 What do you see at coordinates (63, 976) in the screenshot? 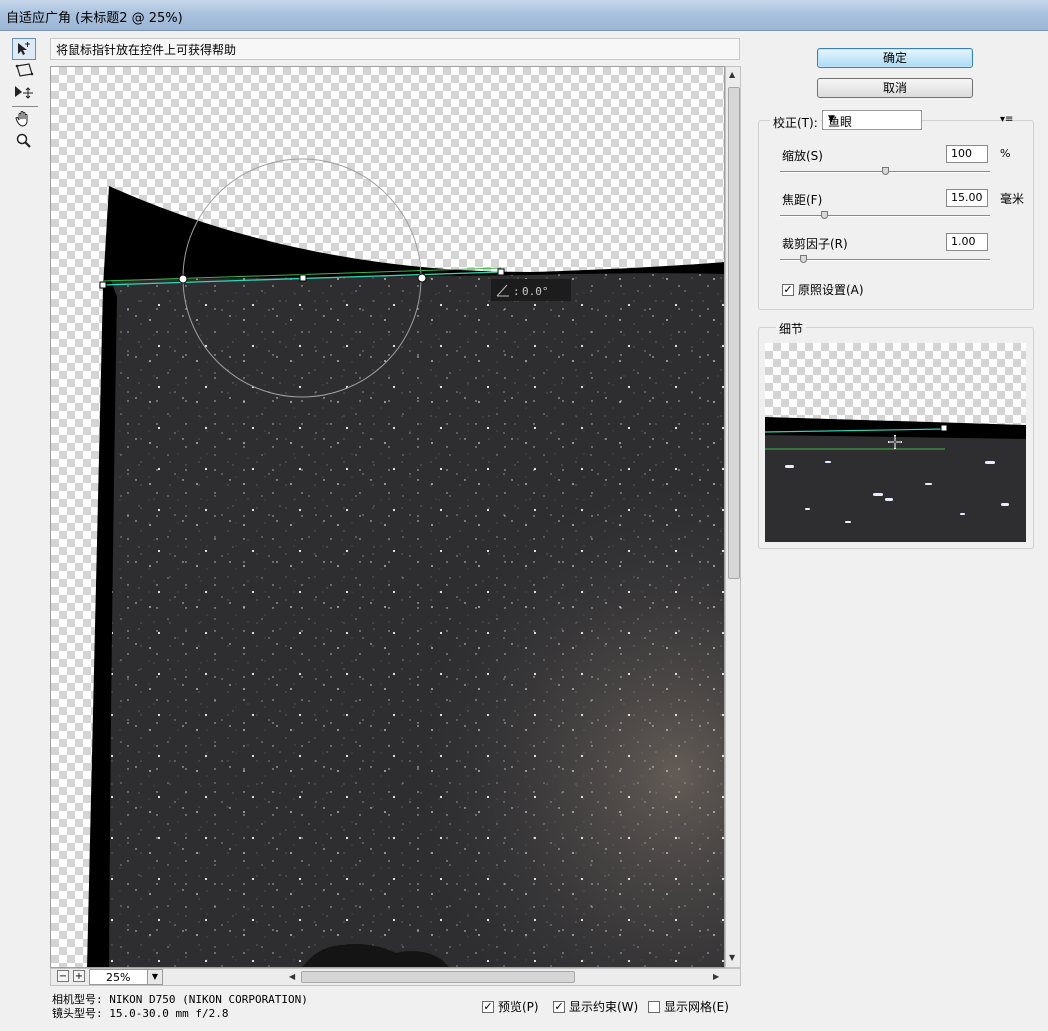
I see `zoom-out-button: −` at bounding box center [63, 976].